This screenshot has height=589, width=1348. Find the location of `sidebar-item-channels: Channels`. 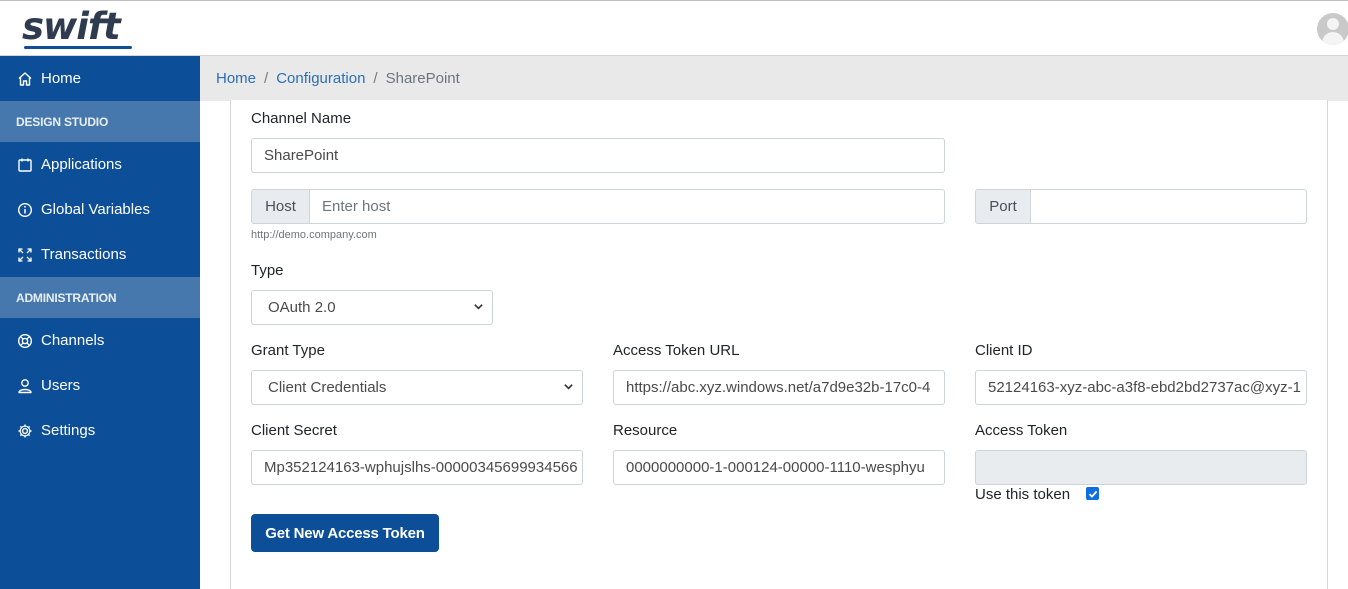

sidebar-item-channels: Channels is located at coordinates (100, 340).